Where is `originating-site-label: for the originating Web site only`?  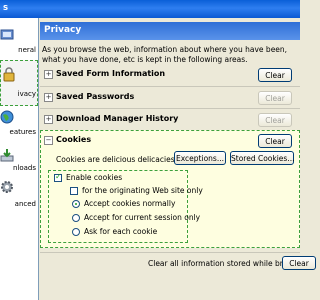
originating-site-label: for the originating Web site only is located at coordinates (142, 190).